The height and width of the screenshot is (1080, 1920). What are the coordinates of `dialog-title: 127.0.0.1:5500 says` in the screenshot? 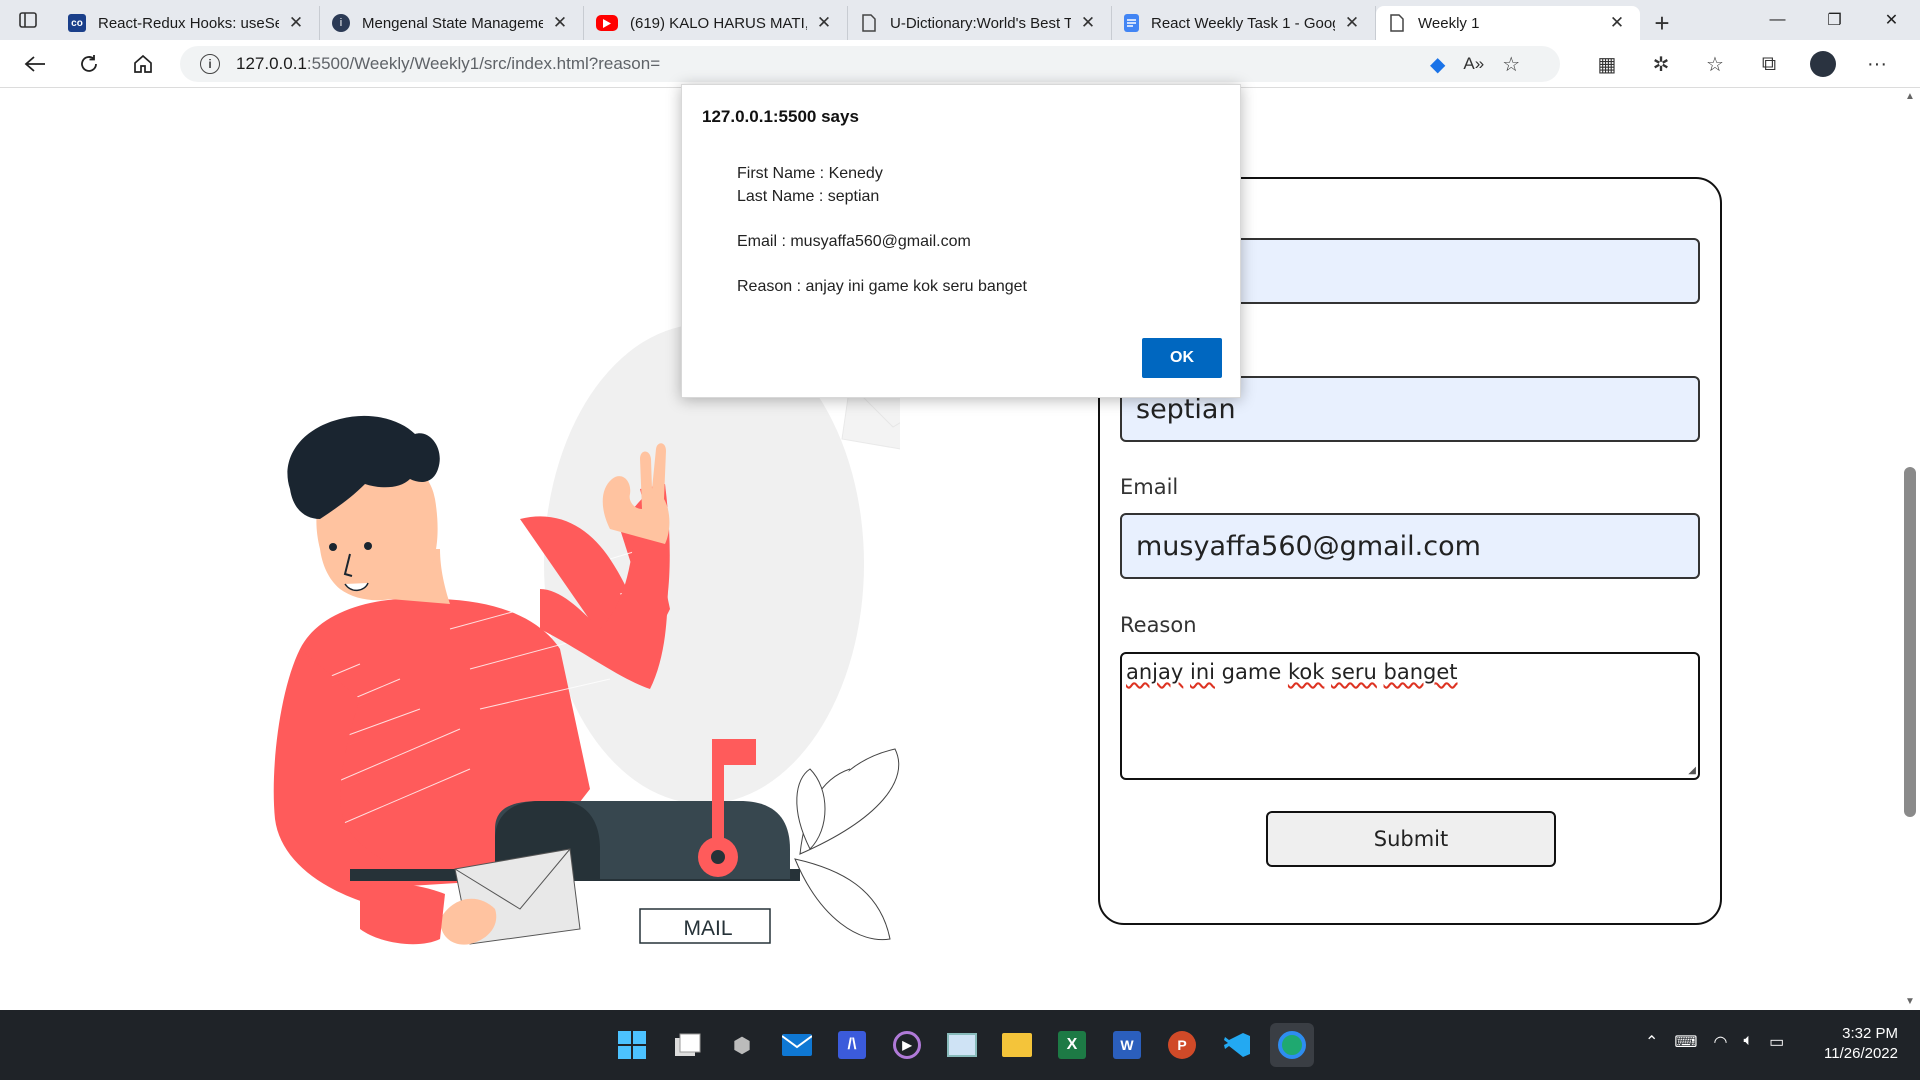 It's located at (780, 116).